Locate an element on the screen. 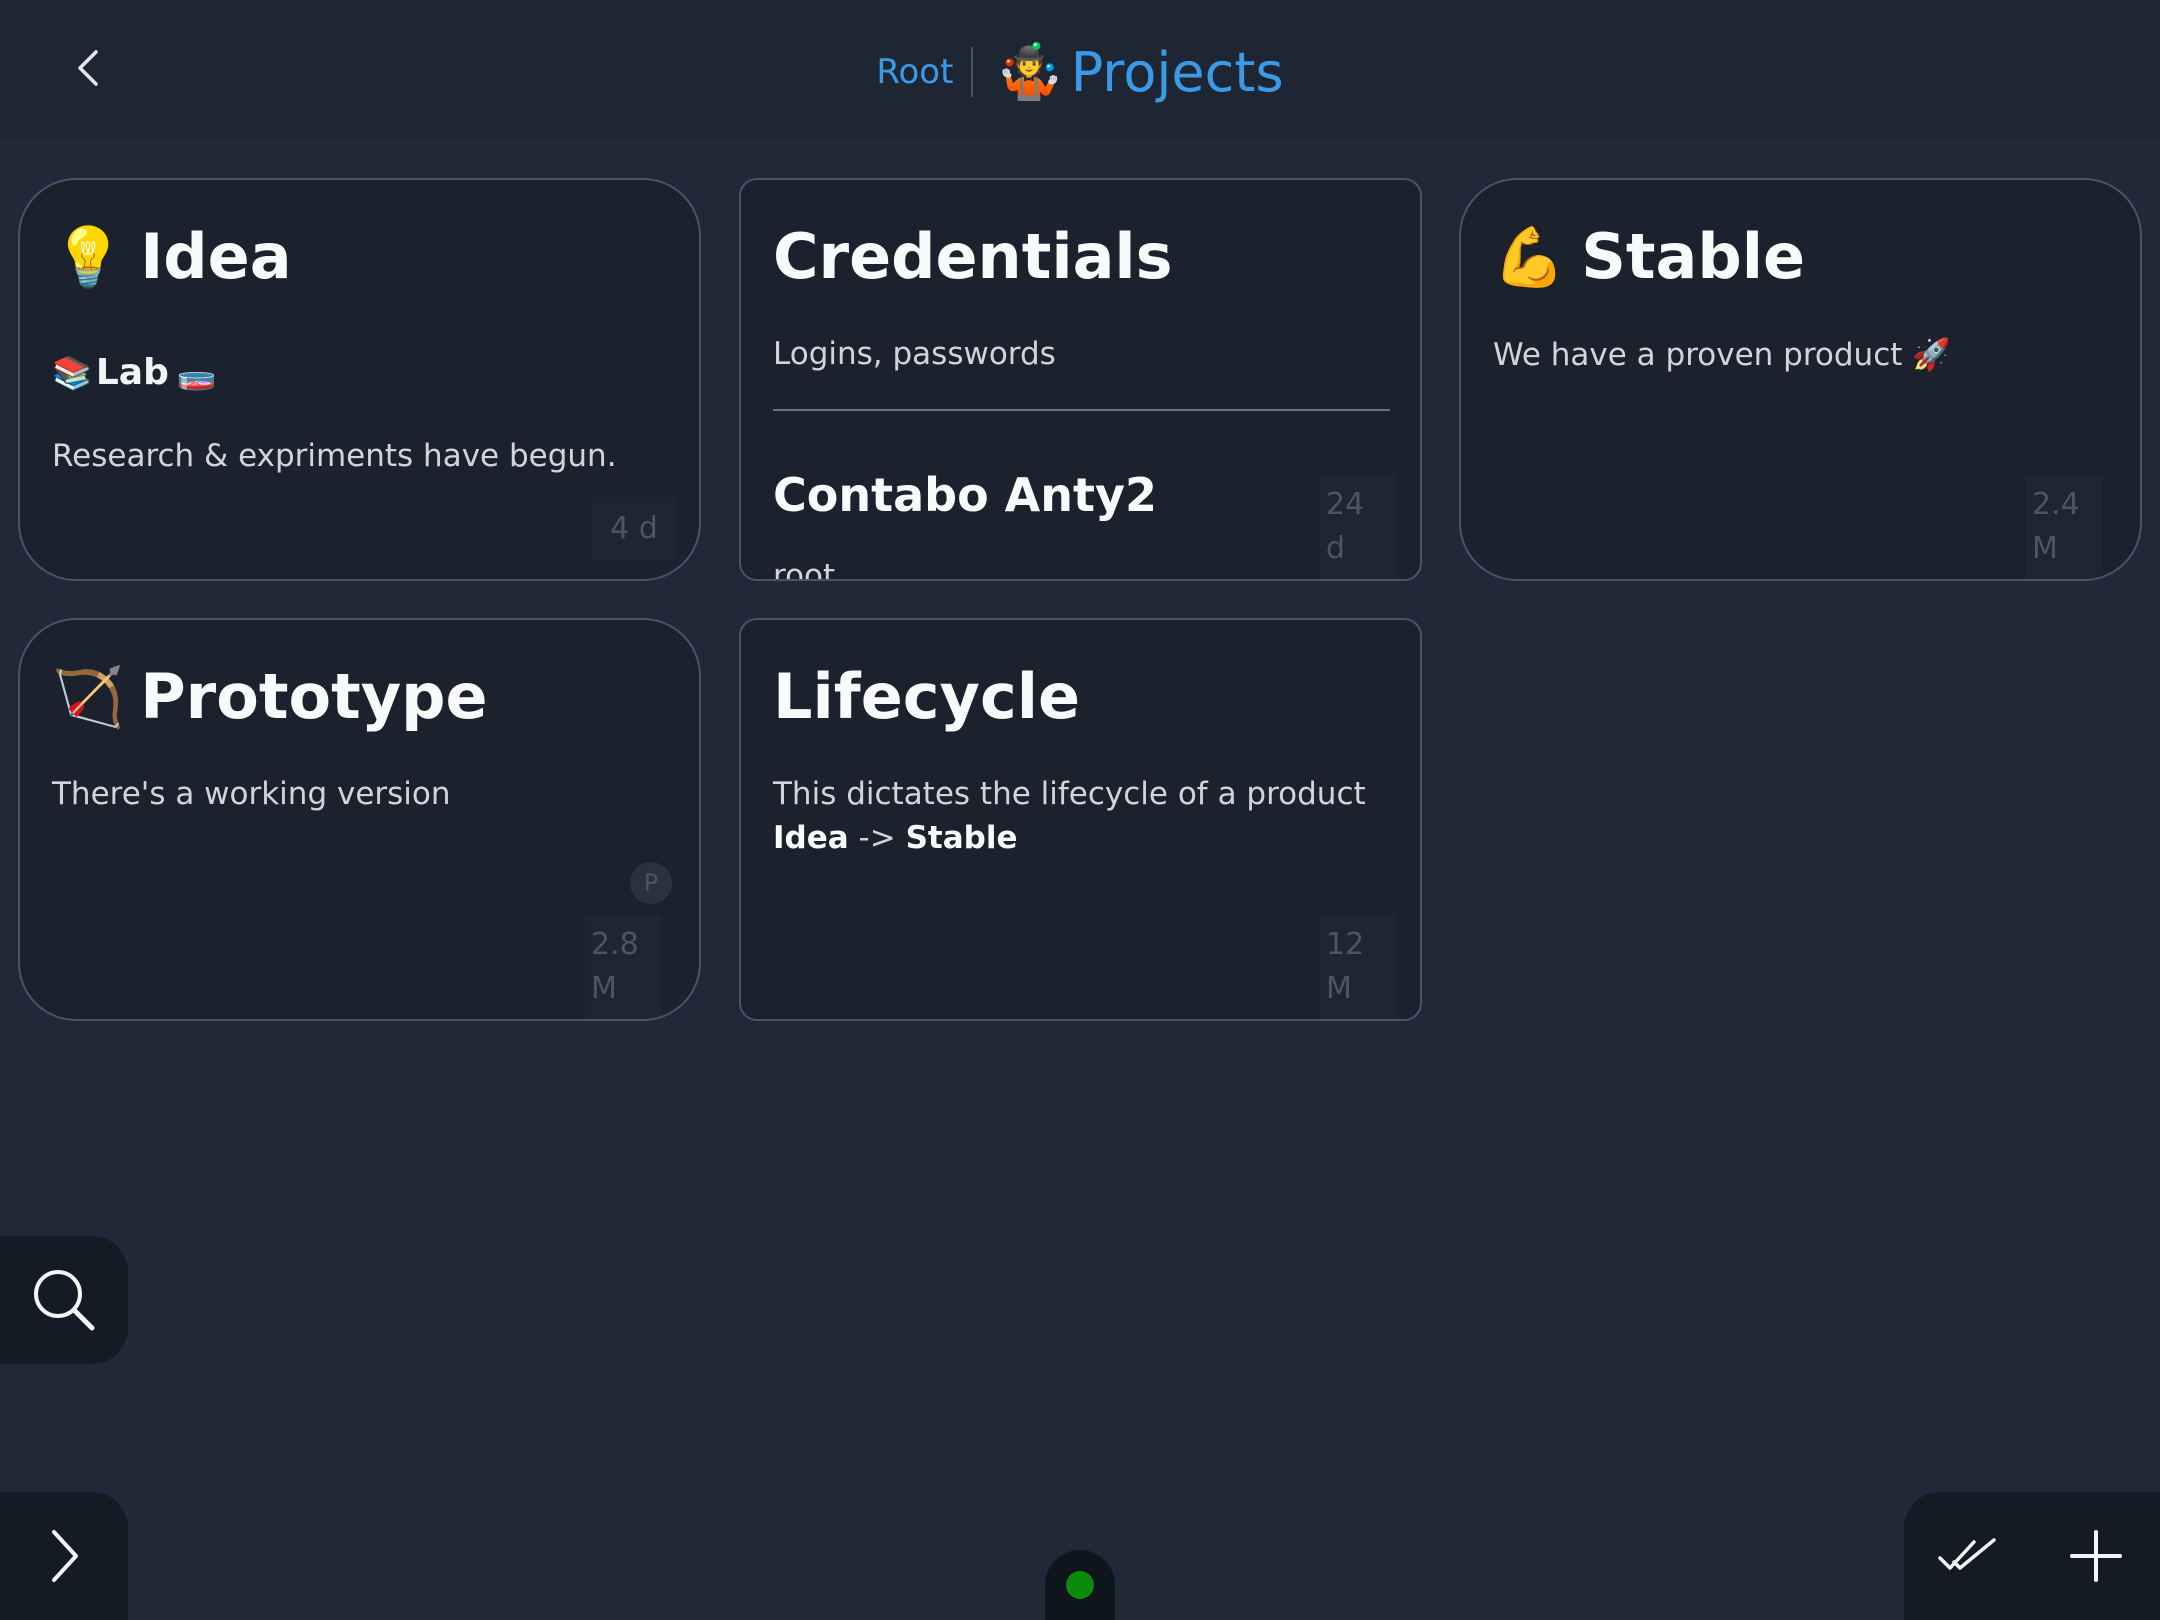  chevron-right-icon is located at coordinates (65, 1556).